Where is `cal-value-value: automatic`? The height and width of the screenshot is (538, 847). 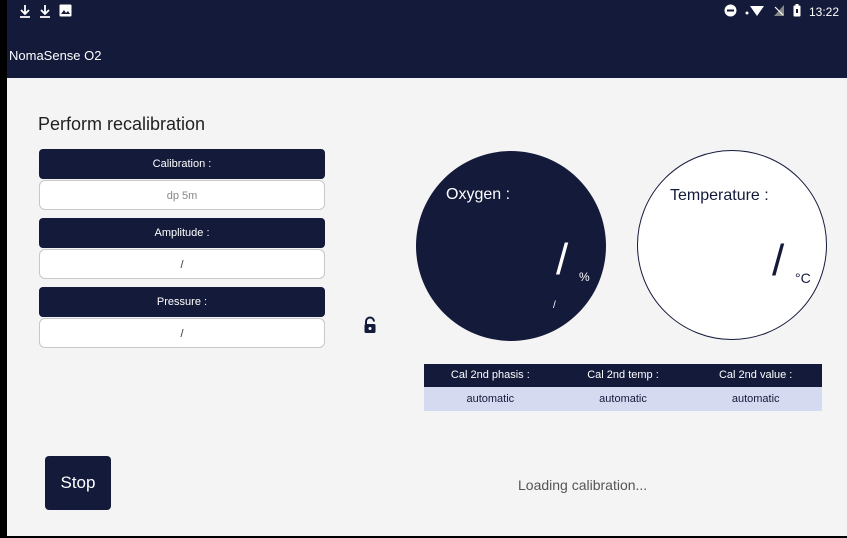
cal-value-value: automatic is located at coordinates (755, 399).